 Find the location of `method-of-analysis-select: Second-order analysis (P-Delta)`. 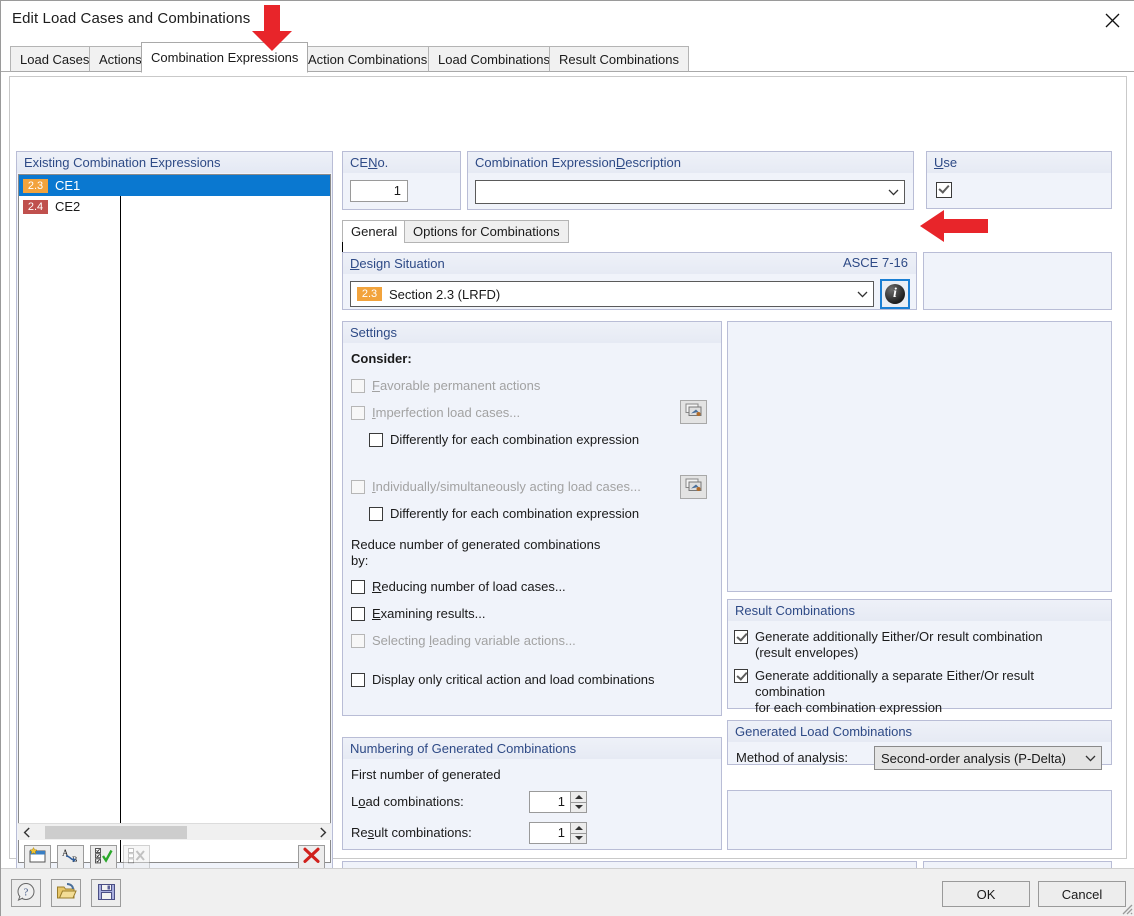

method-of-analysis-select: Second-order analysis (P-Delta) is located at coordinates (988, 758).